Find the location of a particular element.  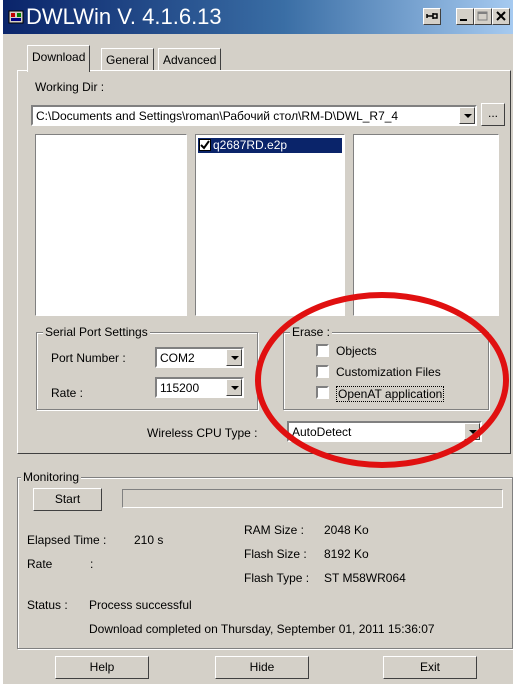

tab-download: Download is located at coordinates (59, 58).